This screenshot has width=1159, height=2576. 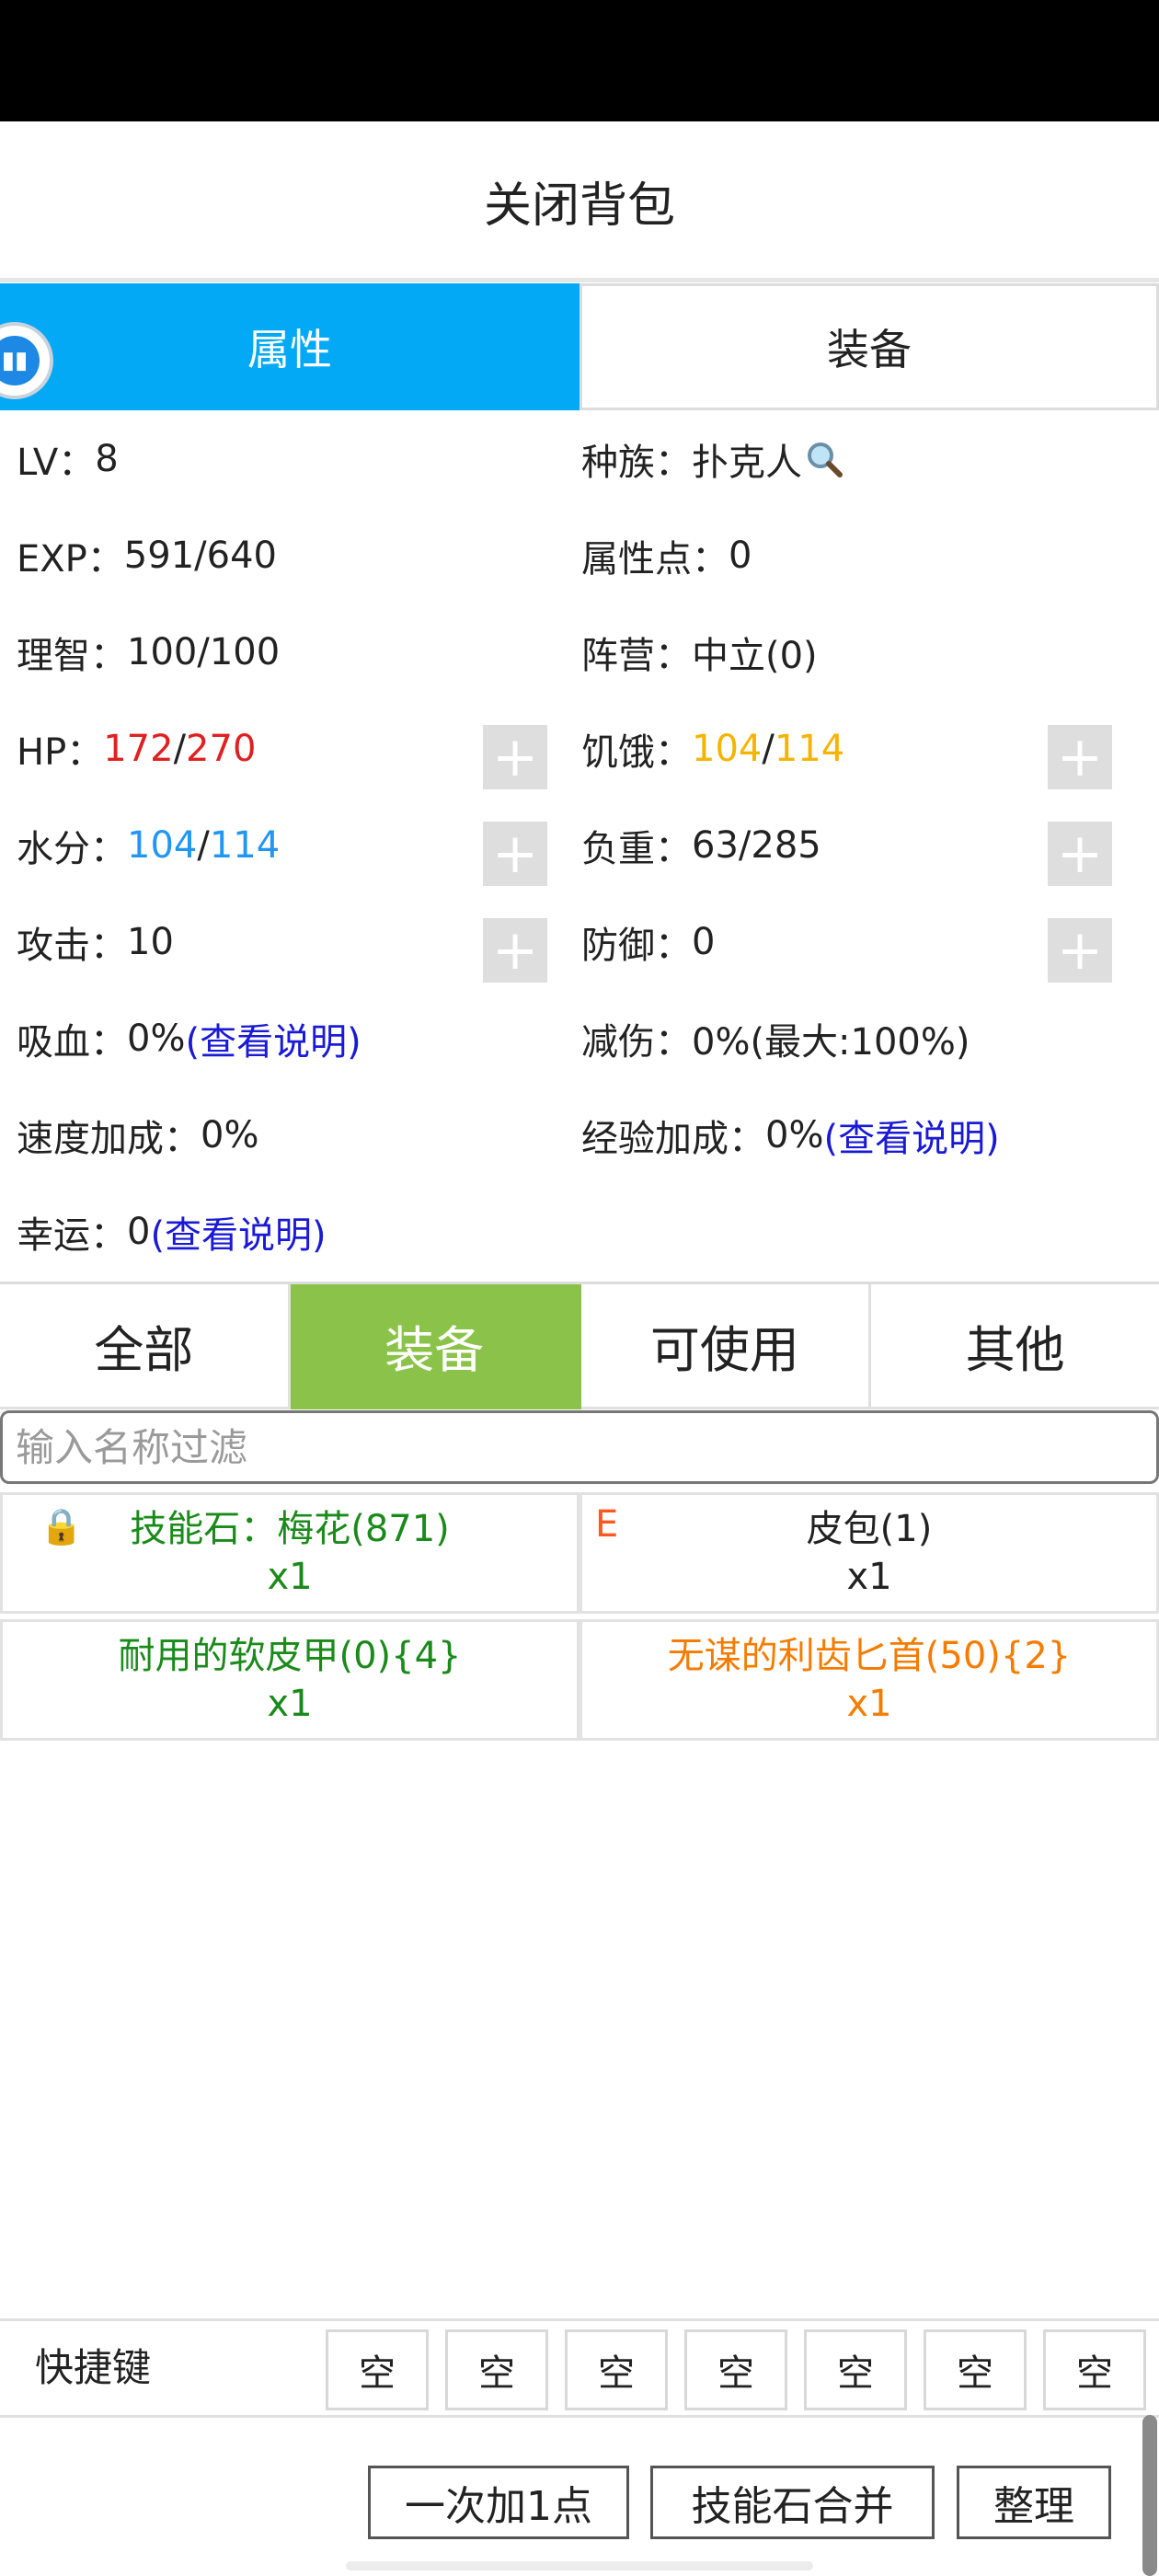 I want to click on stat-value: 10, so click(x=150, y=941).